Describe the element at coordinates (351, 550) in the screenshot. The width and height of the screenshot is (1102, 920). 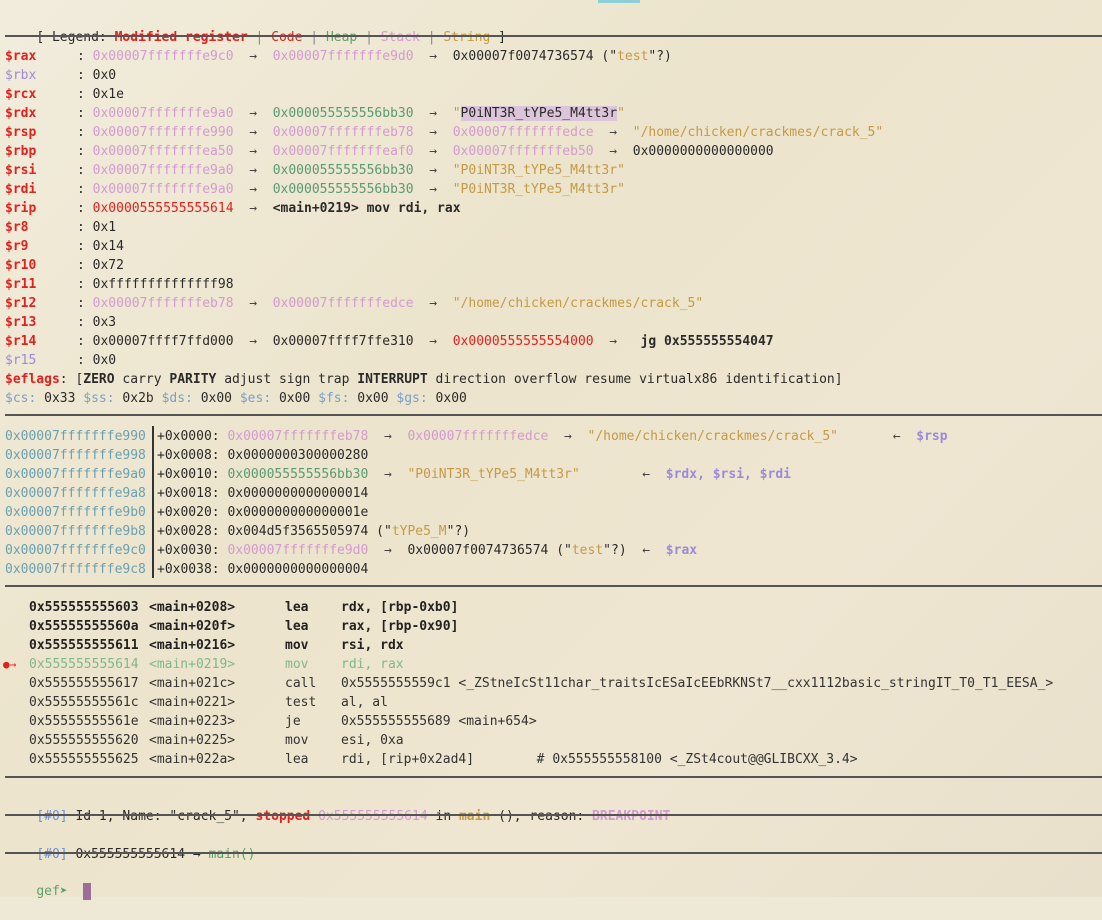
I see `stack-row: 0x00007fffffffe9c0 +0x0030` at that location.